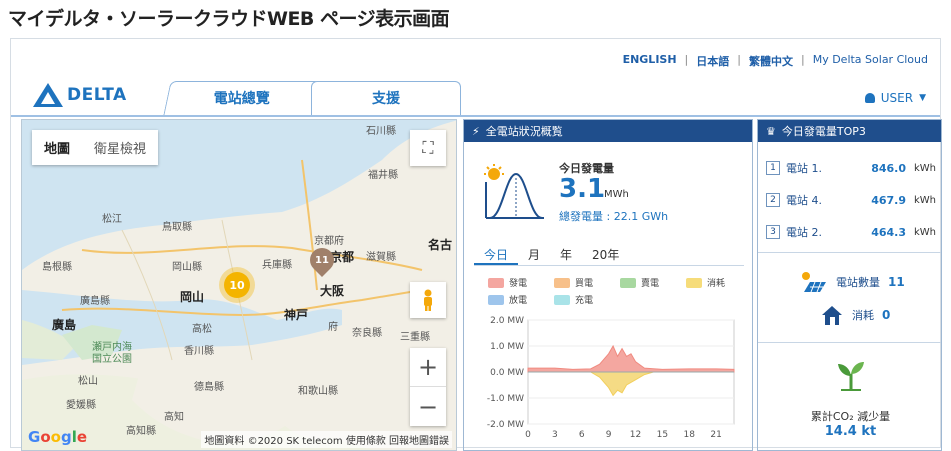 This screenshot has width=951, height=451. What do you see at coordinates (326, 439) in the screenshot?
I see `map-attribution: 地圖資料 ©2020 SK telecom 使用條款 回報地圖錯誤` at bounding box center [326, 439].